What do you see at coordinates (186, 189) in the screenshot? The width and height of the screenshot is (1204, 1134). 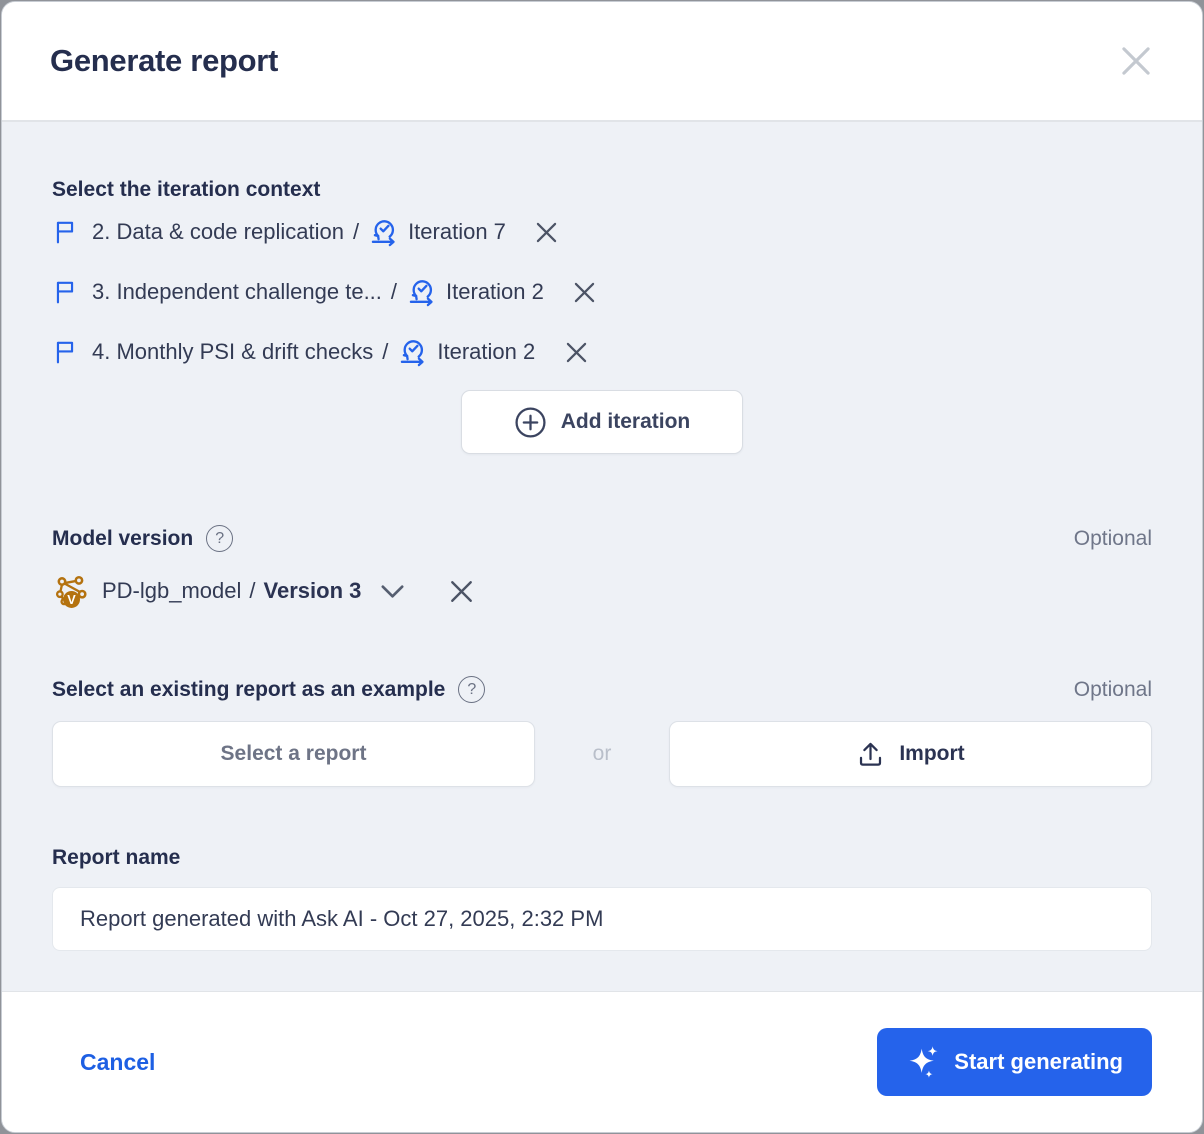 I see `iteration-context-heading: Select the iteration context` at bounding box center [186, 189].